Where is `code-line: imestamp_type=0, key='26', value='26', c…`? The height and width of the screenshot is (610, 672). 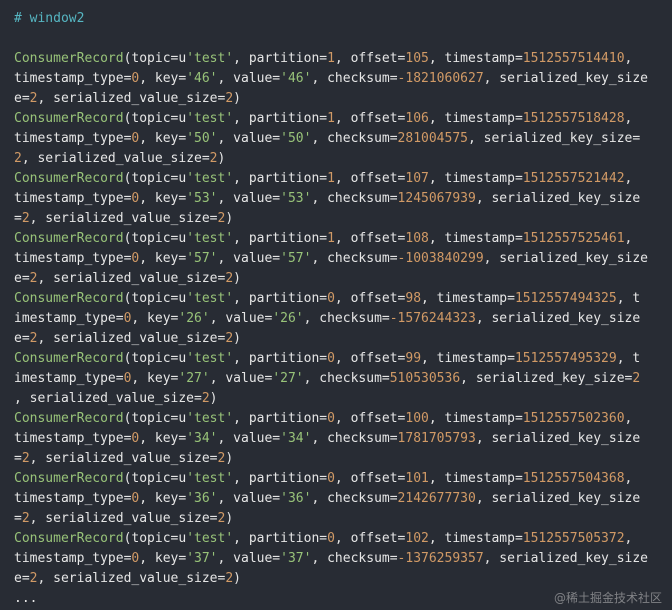
code-line: imestamp_type=0, key='26', value='26', c… is located at coordinates (327, 318).